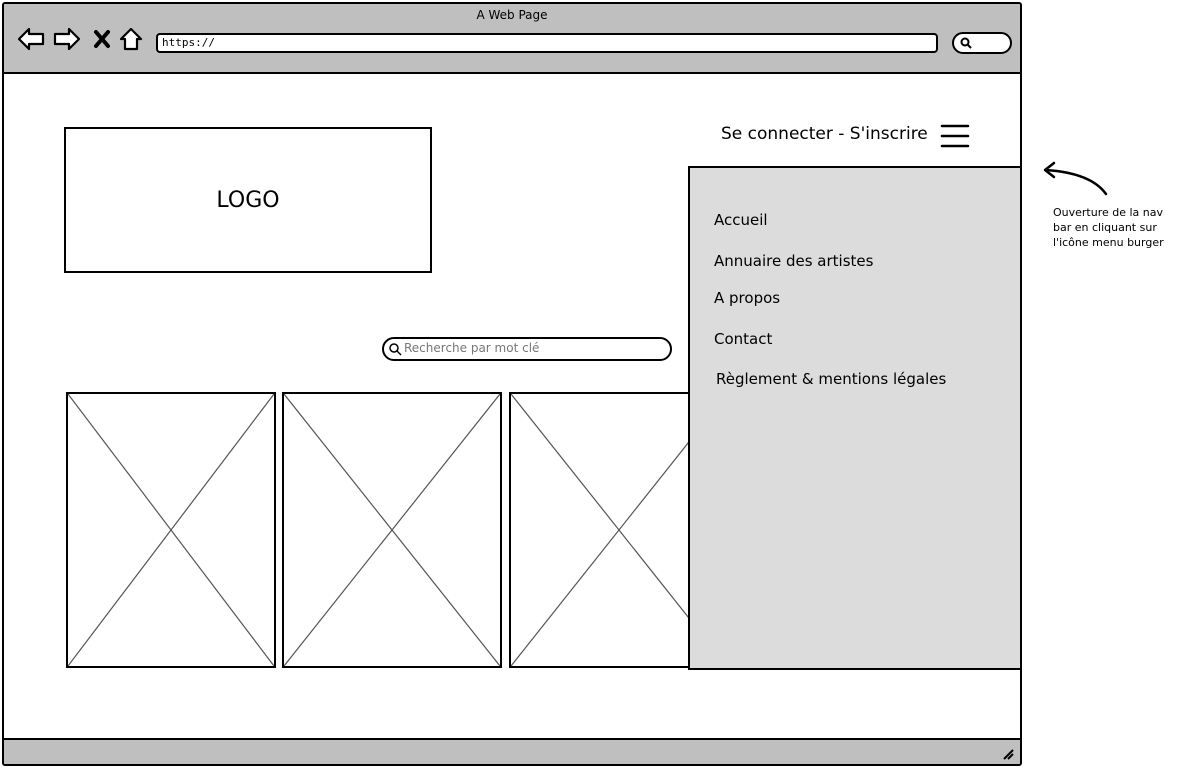 The height and width of the screenshot is (768, 1194). What do you see at coordinates (741, 220) in the screenshot?
I see `nav-item-accueil: Accueil` at bounding box center [741, 220].